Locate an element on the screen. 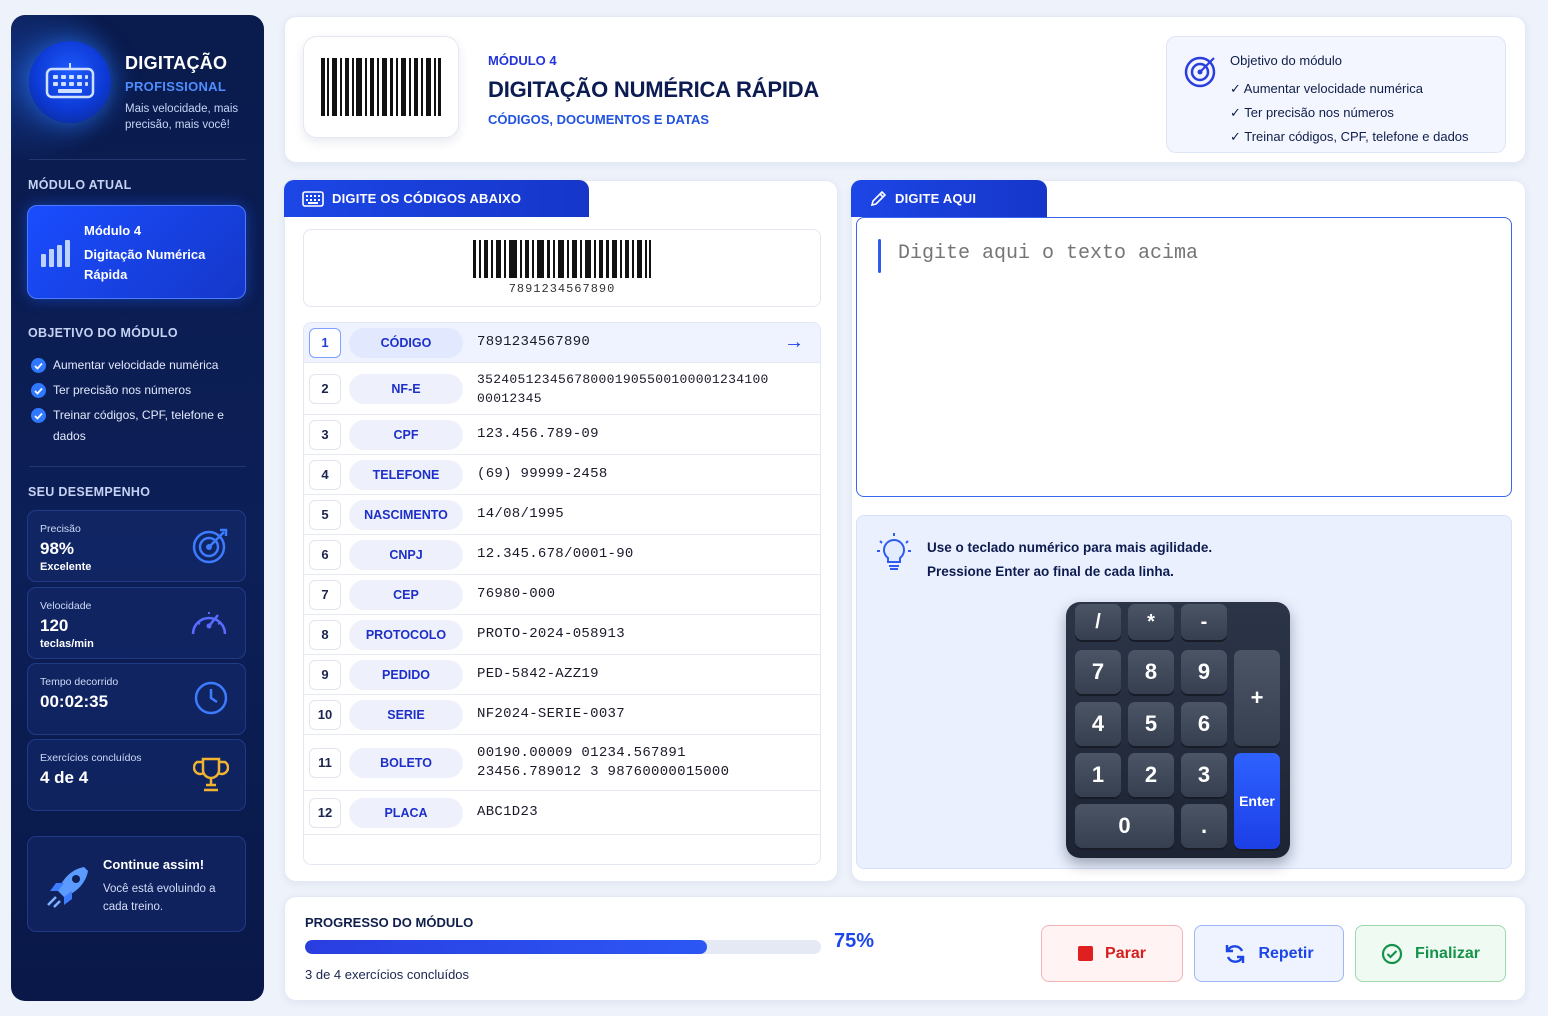  objectives-heading: OBJETIVO DO MÓDULO is located at coordinates (103, 333).